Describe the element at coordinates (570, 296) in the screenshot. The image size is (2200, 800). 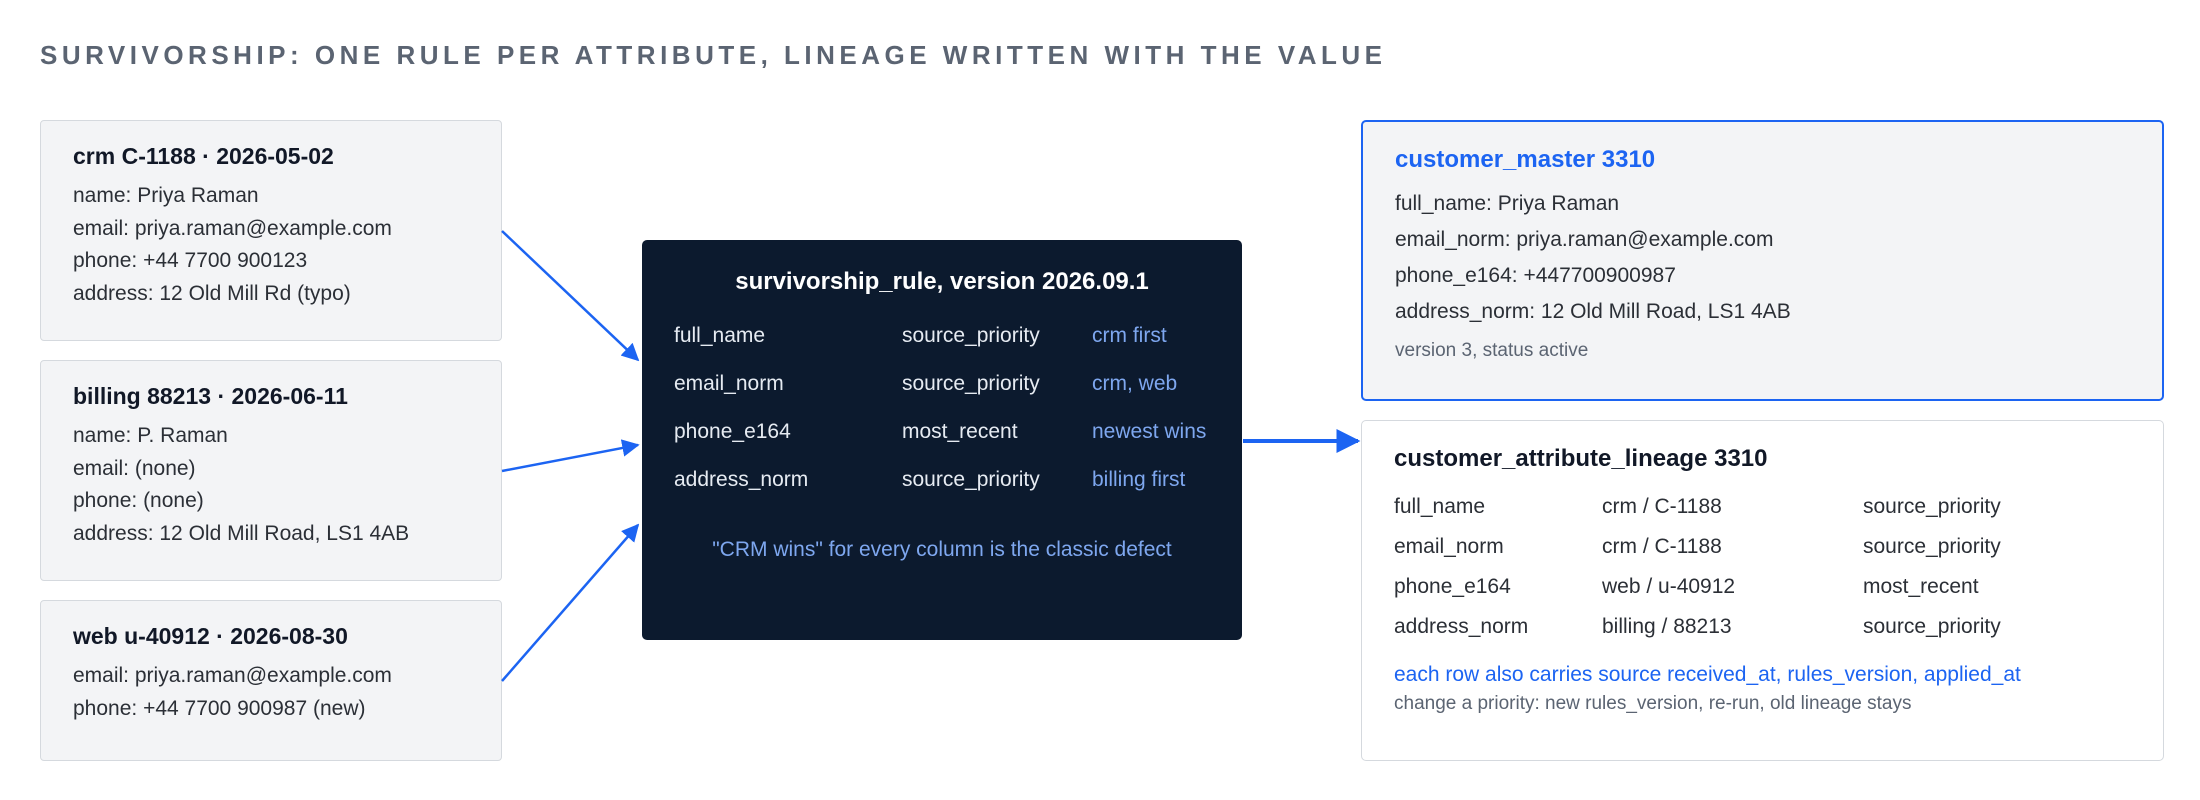
I see `arrow-crm-to-rule` at that location.